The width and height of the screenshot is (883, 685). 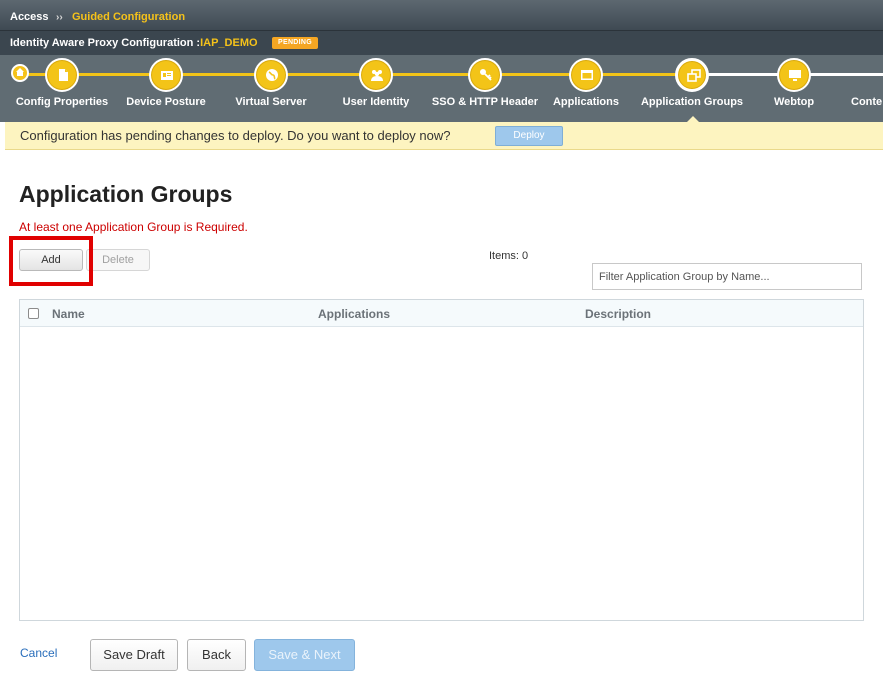 I want to click on wizard-step-label: Applications, so click(x=585, y=102).